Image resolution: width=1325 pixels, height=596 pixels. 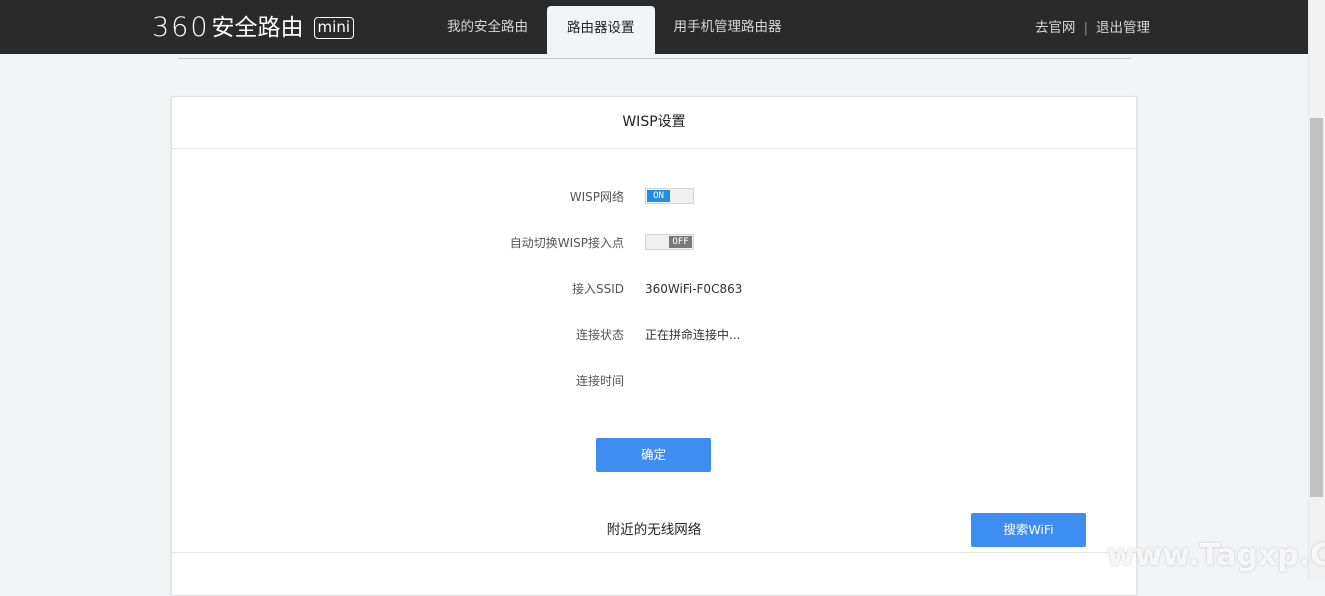 I want to click on logo-text: 安全路由, so click(x=257, y=28).